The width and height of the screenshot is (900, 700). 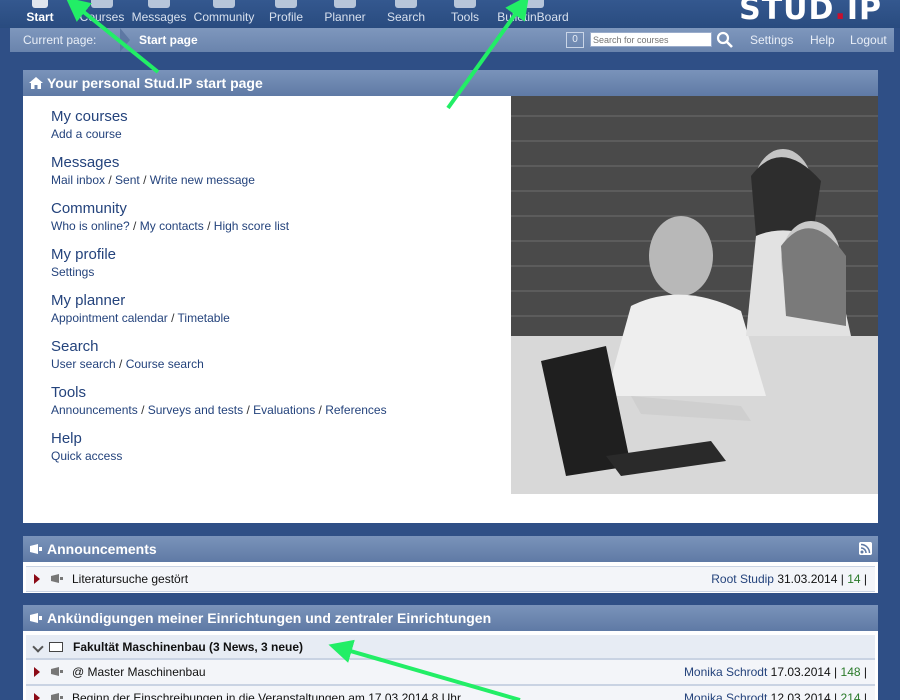 I want to click on breadcrumb-separator, so click(x=125, y=40).